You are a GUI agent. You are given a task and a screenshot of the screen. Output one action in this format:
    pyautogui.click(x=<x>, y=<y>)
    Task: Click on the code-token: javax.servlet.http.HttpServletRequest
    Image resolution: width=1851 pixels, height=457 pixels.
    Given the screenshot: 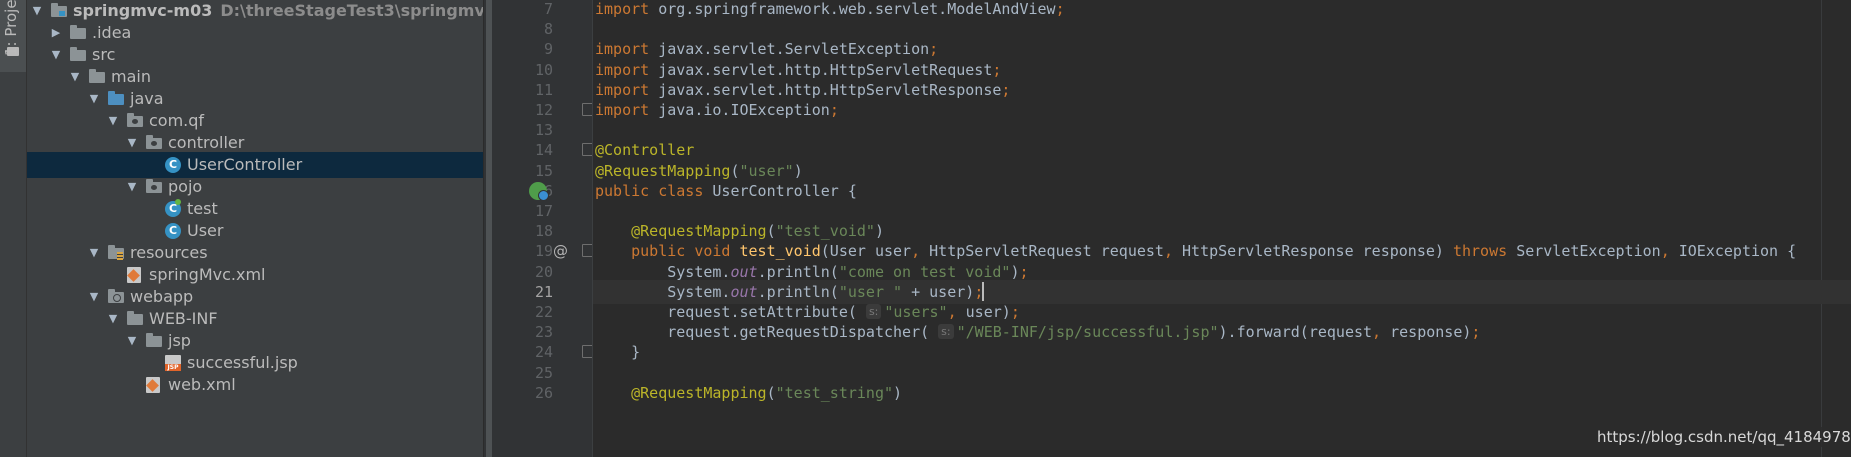 What is the action you would take?
    pyautogui.click(x=825, y=69)
    